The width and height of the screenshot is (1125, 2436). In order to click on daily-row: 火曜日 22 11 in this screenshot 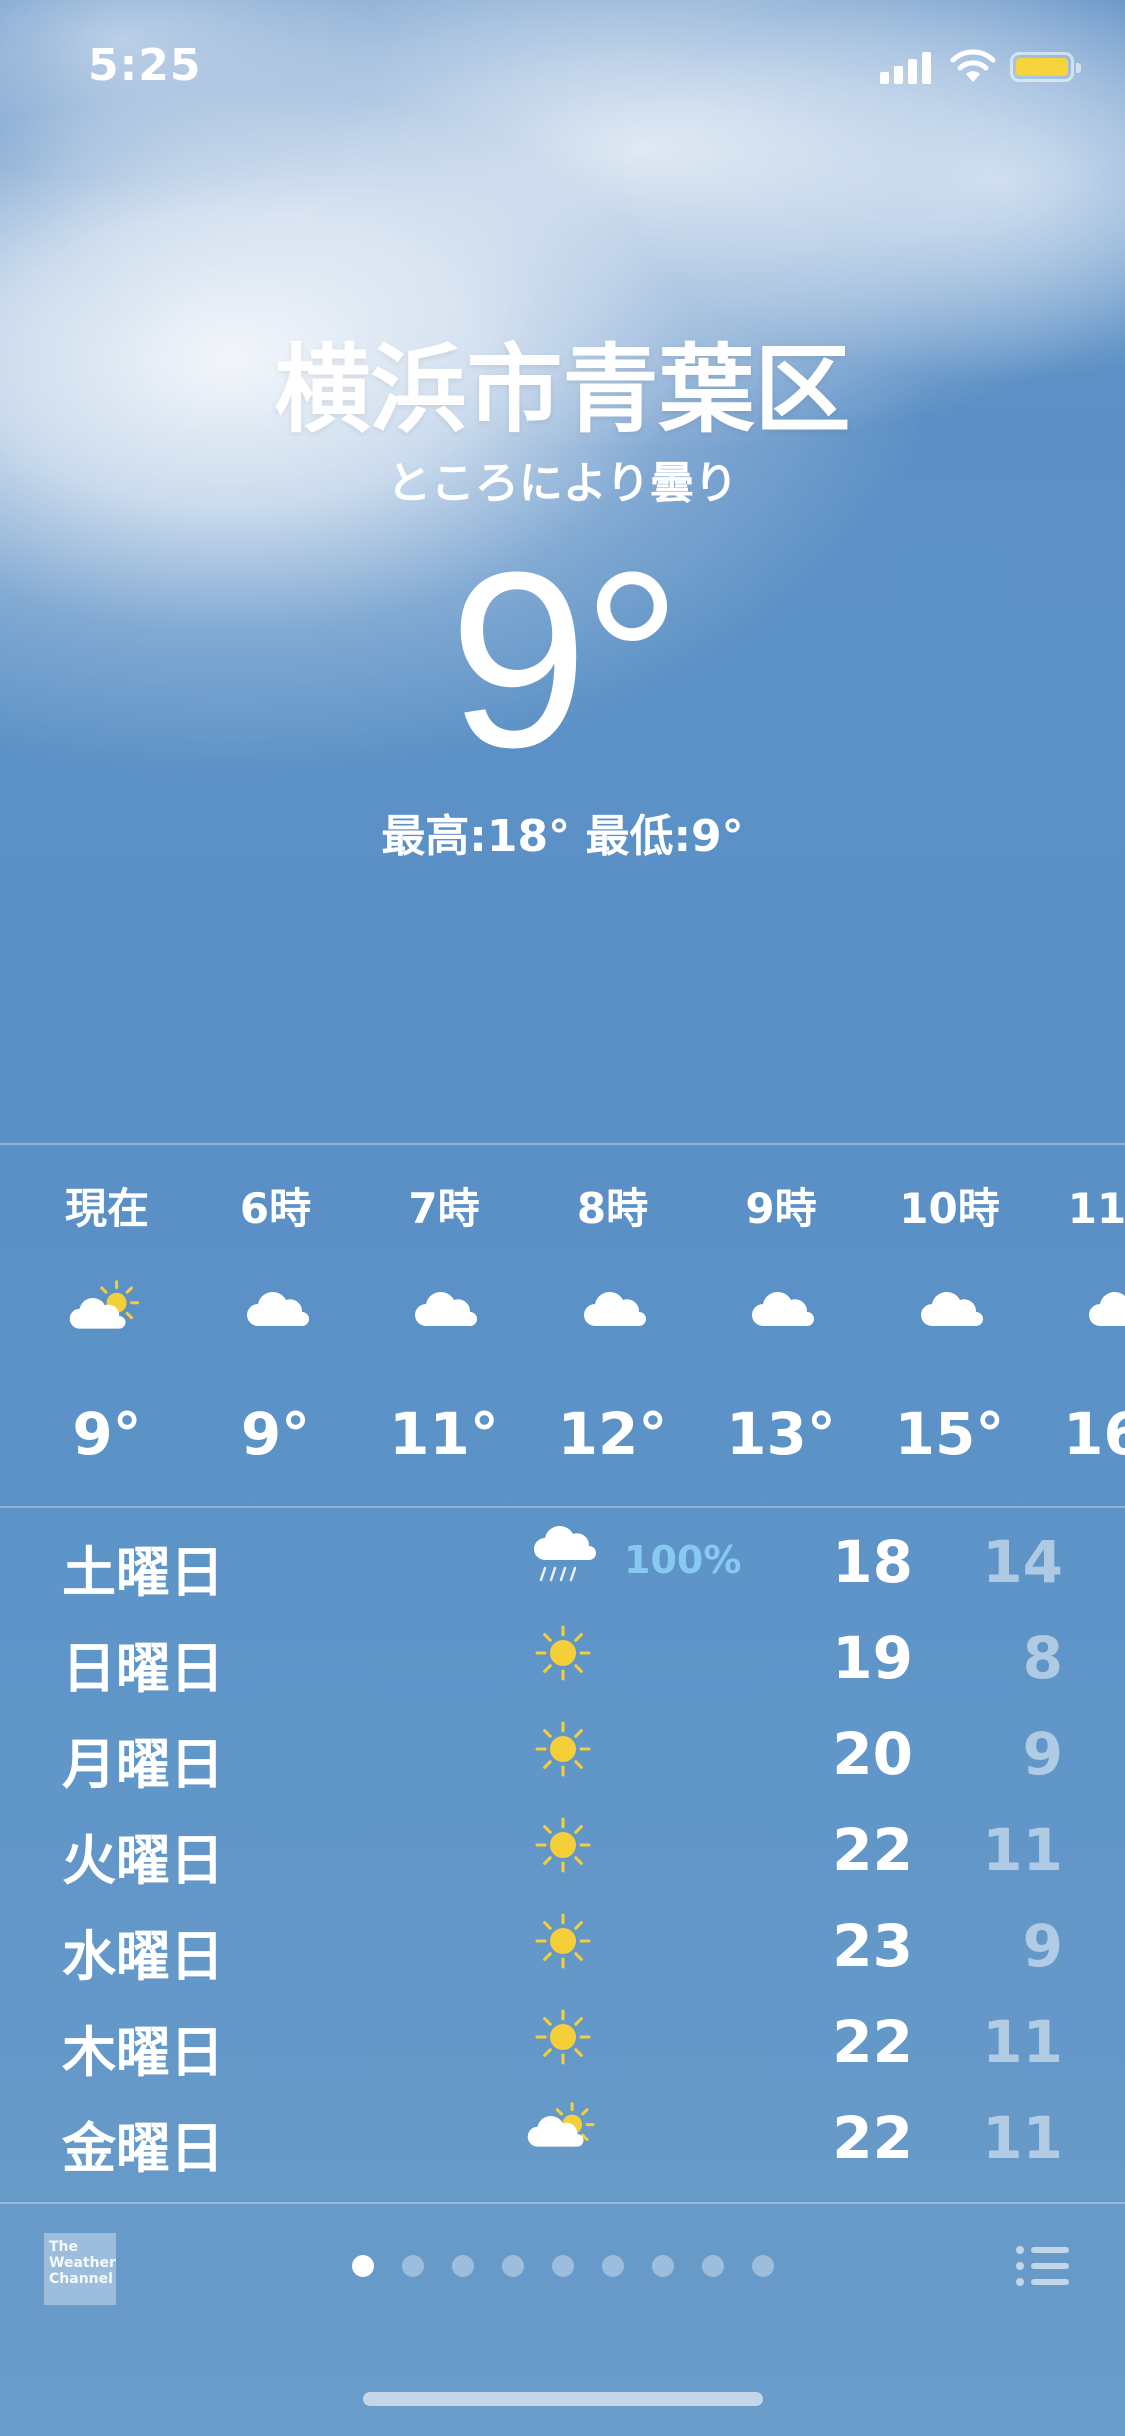, I will do `click(562, 1846)`.